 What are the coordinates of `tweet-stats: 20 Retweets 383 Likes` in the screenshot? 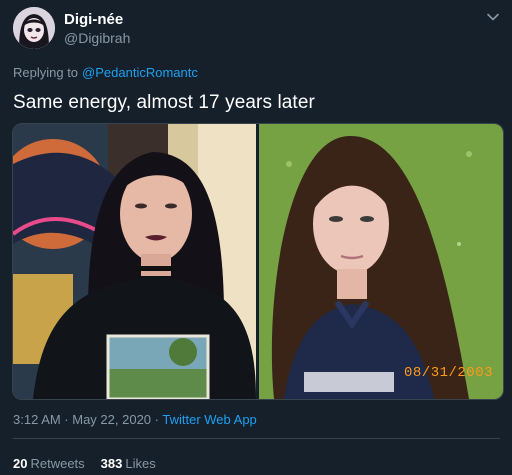 It's located at (92, 463).